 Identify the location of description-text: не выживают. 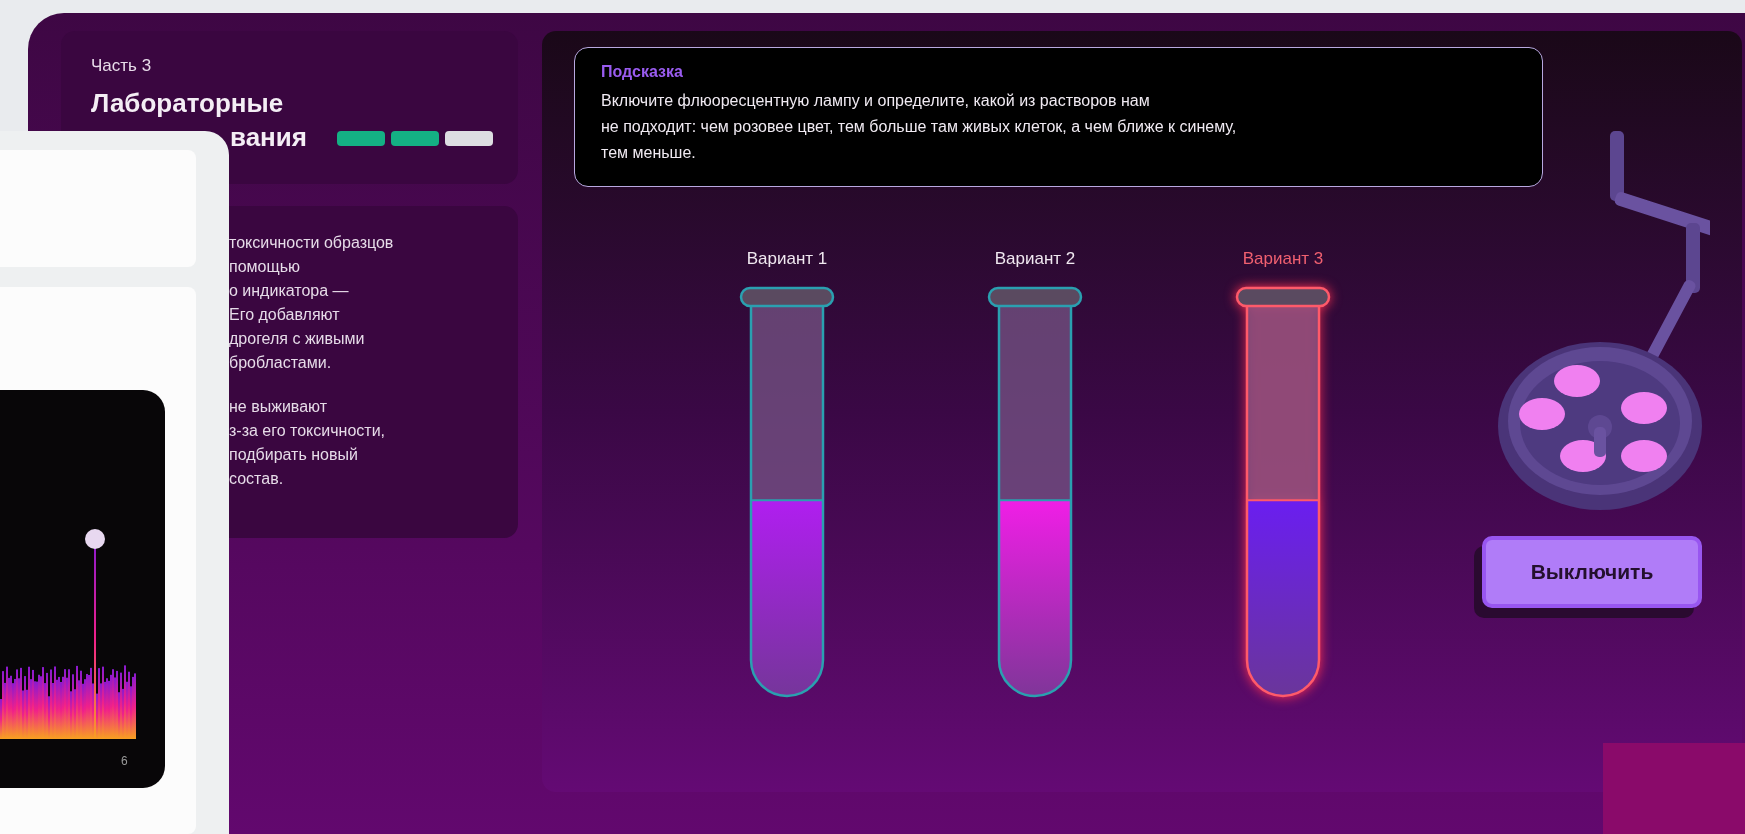
(278, 407).